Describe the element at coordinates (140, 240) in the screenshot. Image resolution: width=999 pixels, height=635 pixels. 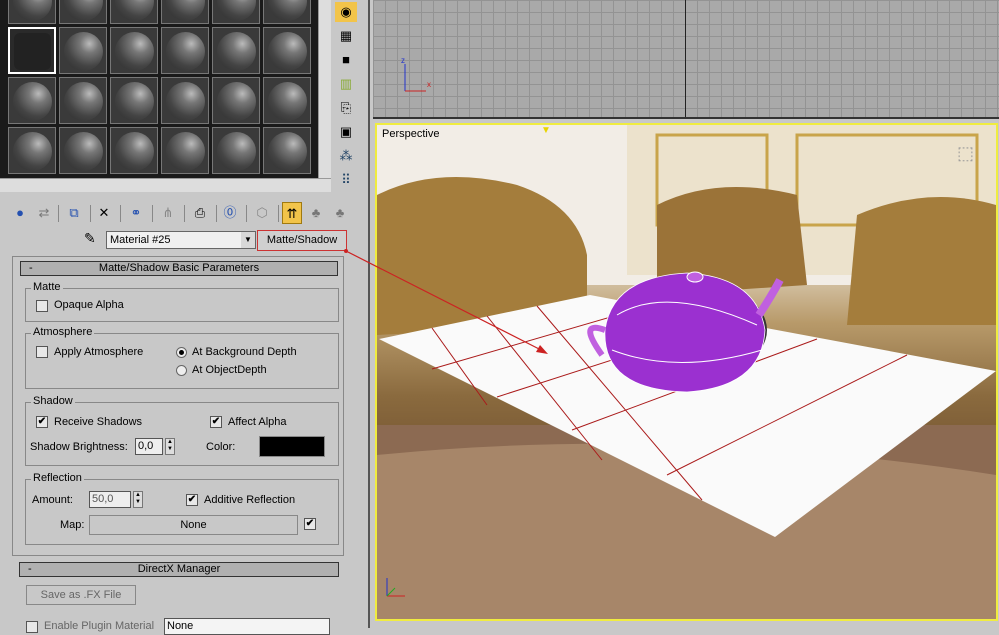
I see `material-name-text: Material #25` at that location.